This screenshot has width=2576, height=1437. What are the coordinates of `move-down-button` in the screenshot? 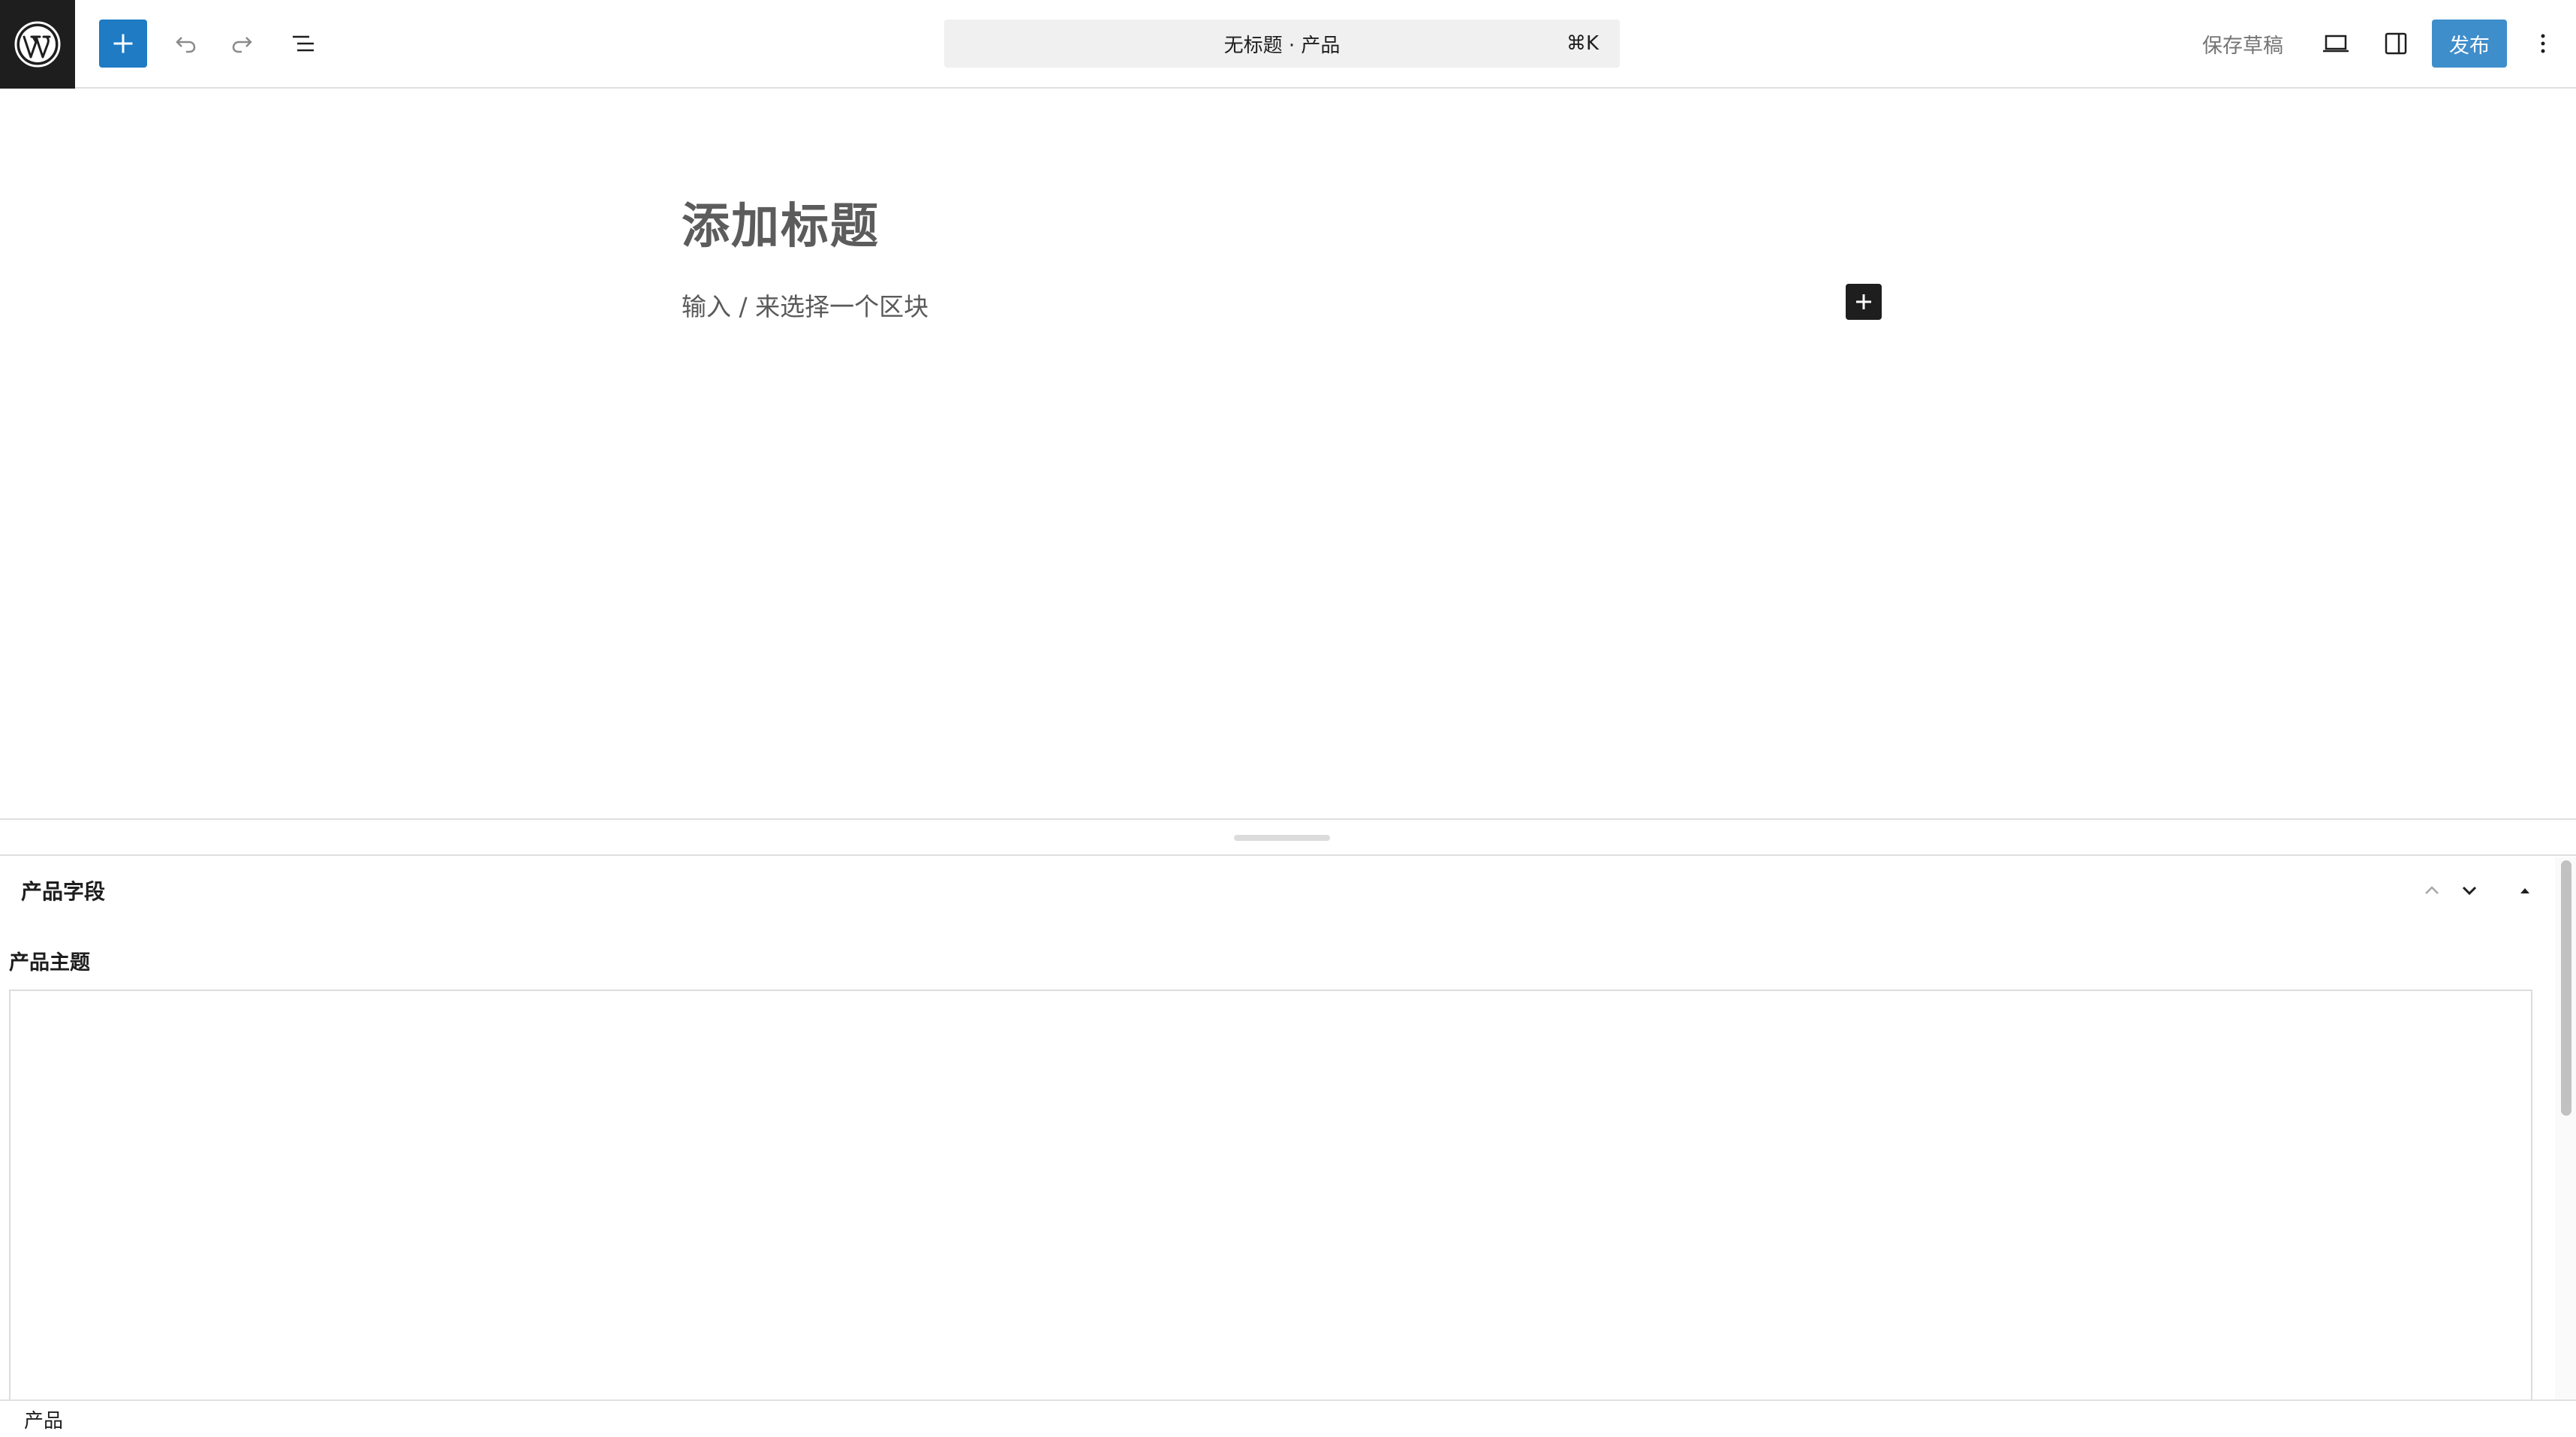 It's located at (2469, 890).